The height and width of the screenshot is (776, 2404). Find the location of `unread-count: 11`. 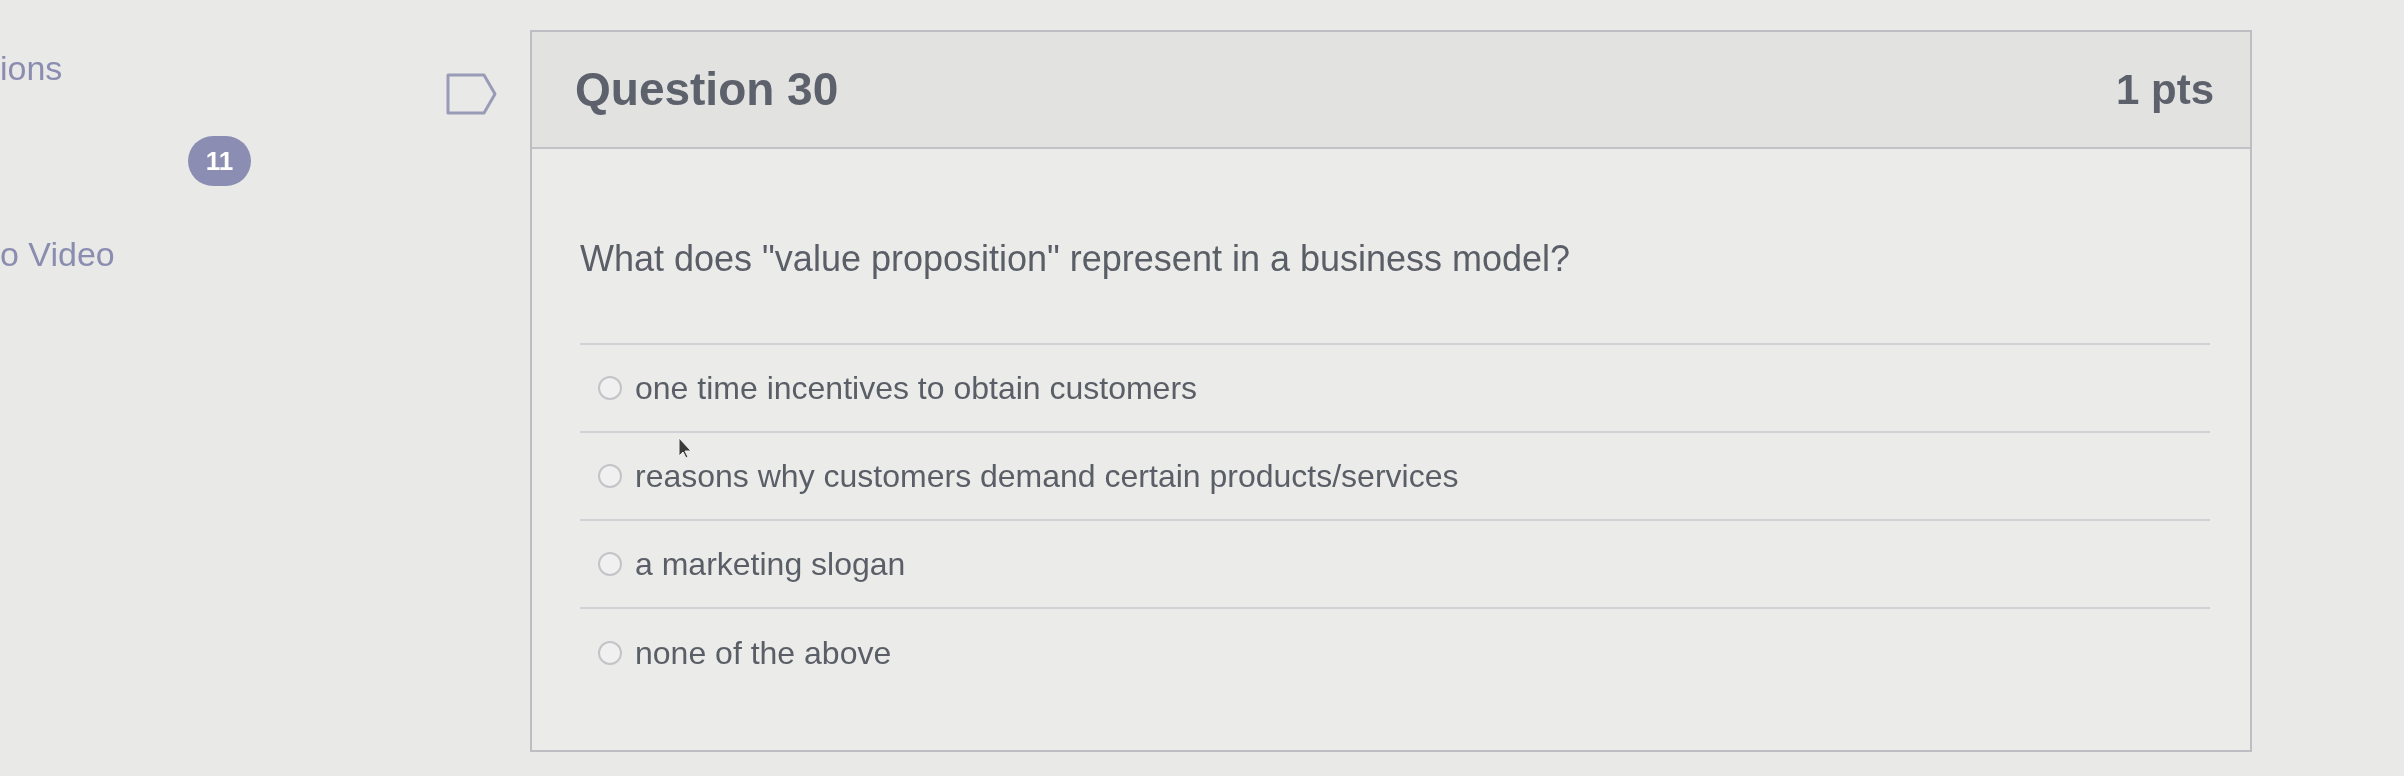

unread-count: 11 is located at coordinates (219, 161).